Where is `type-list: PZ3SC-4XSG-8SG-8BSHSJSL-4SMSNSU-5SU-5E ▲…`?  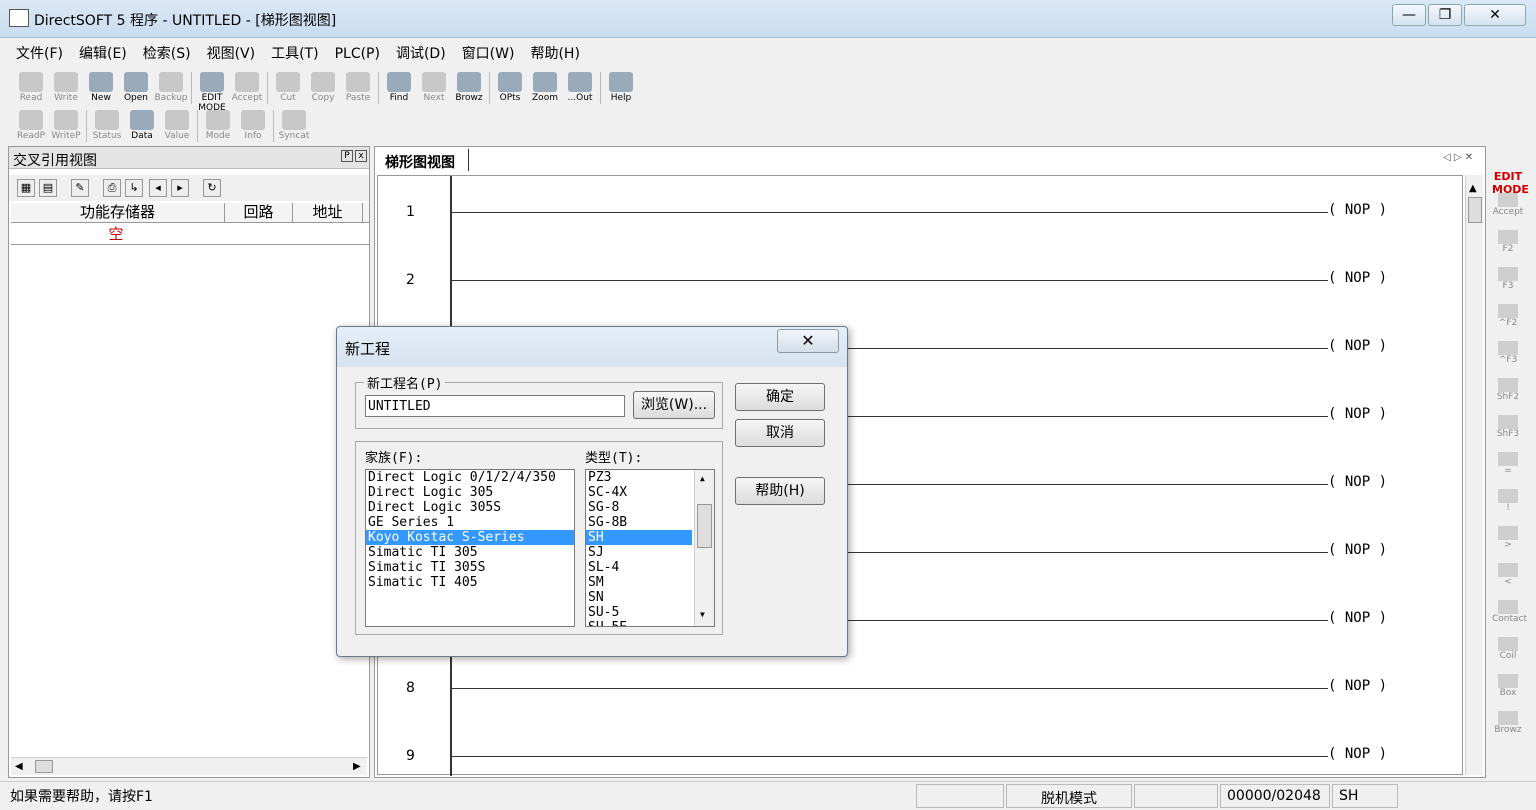 type-list: PZ3SC-4XSG-8SG-8BSHSJSL-4SMSNSU-5SU-5E ▲… is located at coordinates (650, 548).